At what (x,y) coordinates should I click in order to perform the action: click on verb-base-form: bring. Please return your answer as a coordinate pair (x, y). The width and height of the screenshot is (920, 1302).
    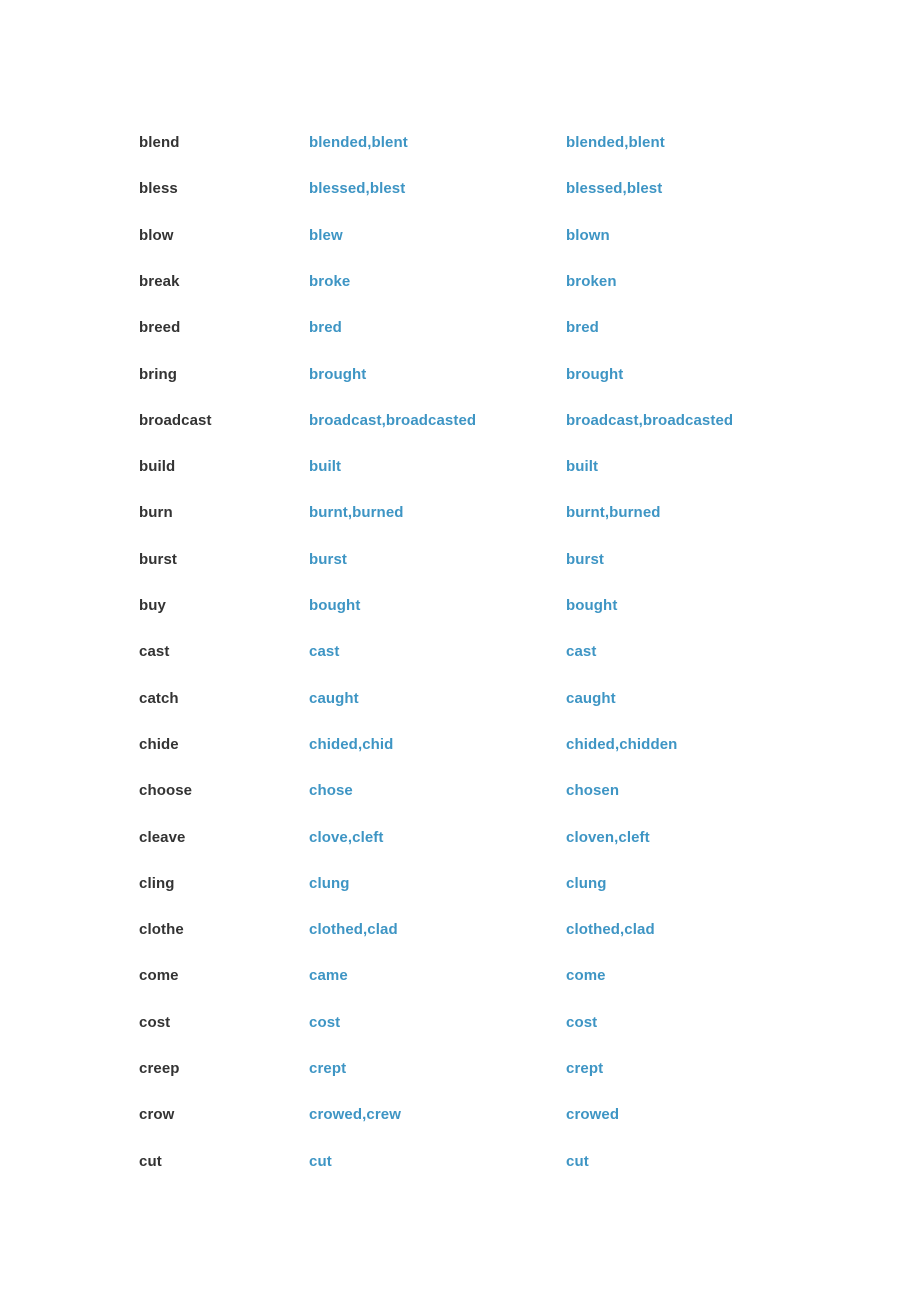
    Looking at the image, I should click on (158, 374).